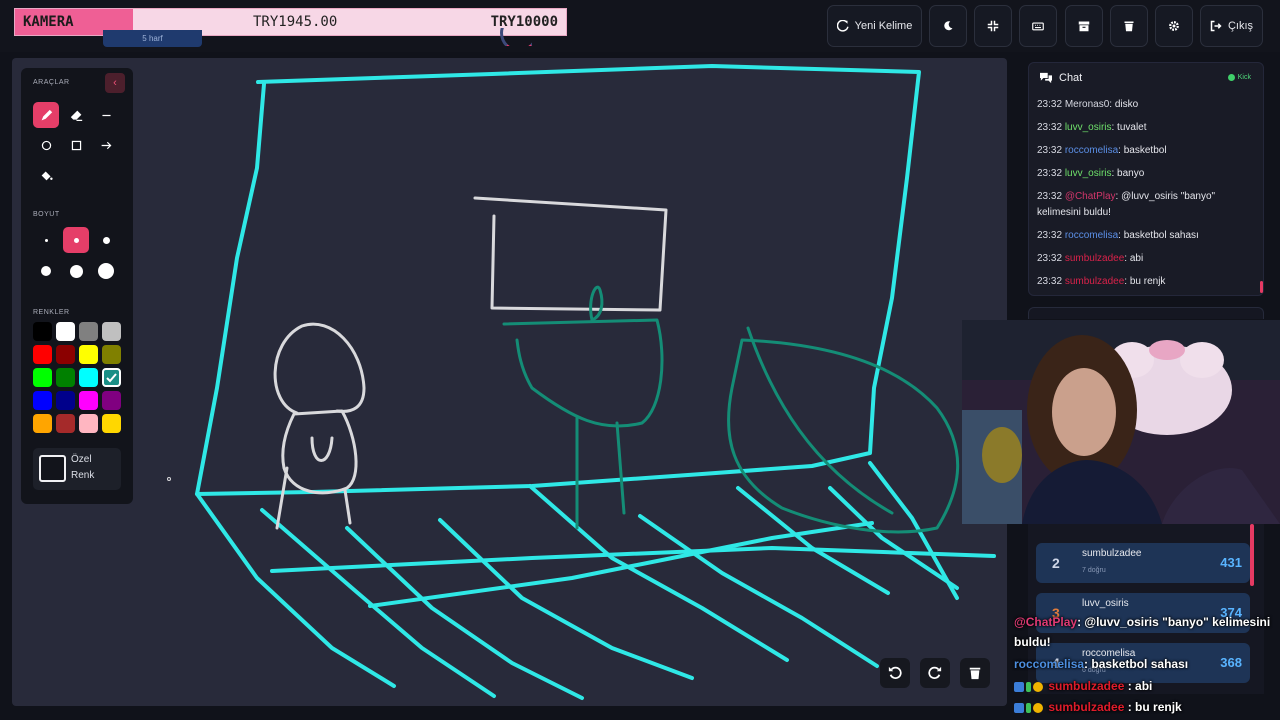  What do you see at coordinates (1046, 78) in the screenshot?
I see `comments-icon` at bounding box center [1046, 78].